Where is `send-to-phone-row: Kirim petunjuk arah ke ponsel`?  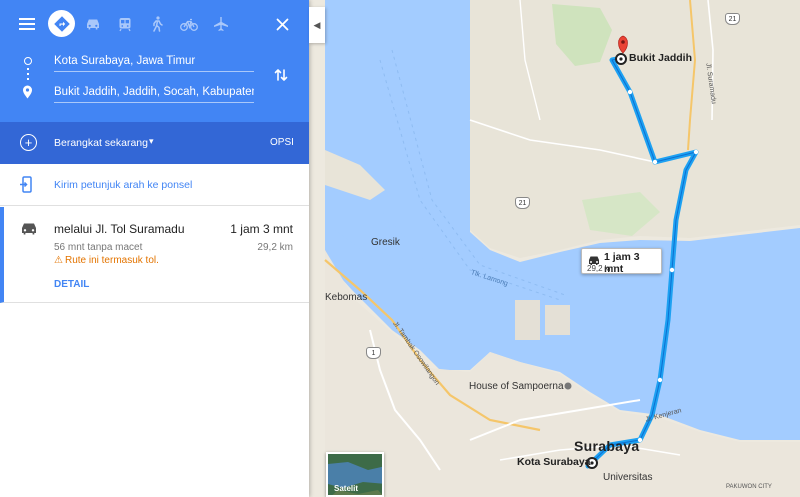 send-to-phone-row: Kirim petunjuk arah ke ponsel is located at coordinates (154, 185).